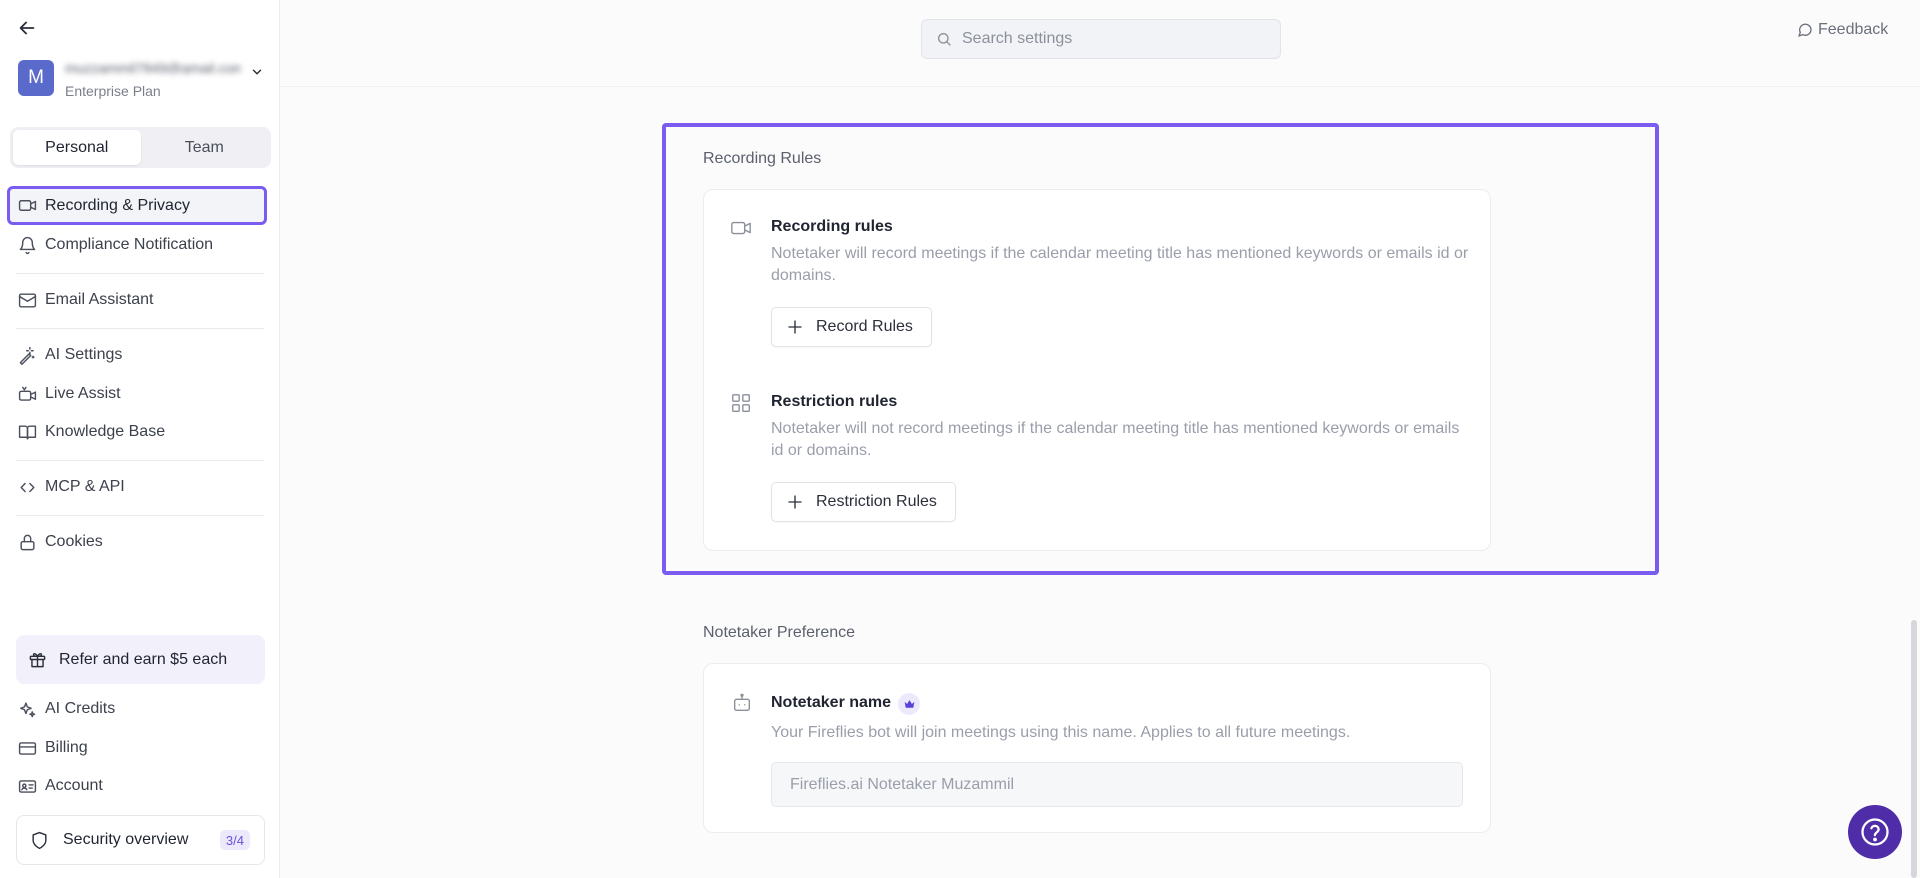  What do you see at coordinates (1914, 749) in the screenshot?
I see `scrollbar` at bounding box center [1914, 749].